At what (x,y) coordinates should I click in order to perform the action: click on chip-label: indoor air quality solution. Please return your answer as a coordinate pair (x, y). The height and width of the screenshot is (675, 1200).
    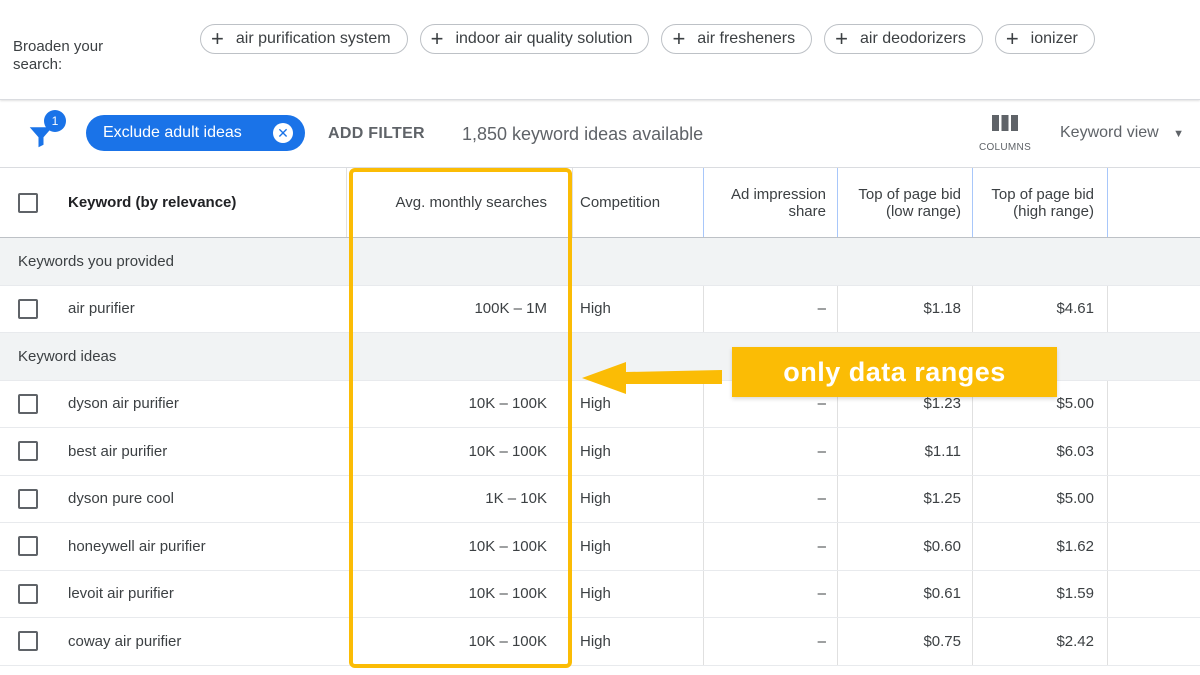
    Looking at the image, I should click on (544, 38).